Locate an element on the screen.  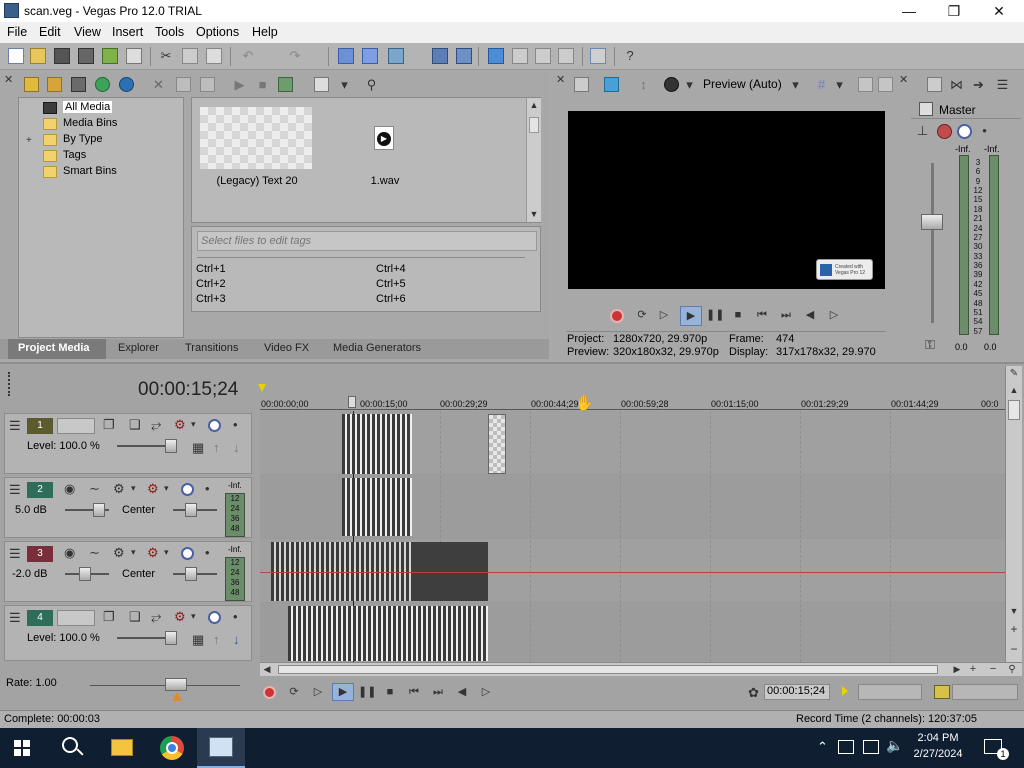
lock-icon: ⚿ is located at coordinates (930, 344).